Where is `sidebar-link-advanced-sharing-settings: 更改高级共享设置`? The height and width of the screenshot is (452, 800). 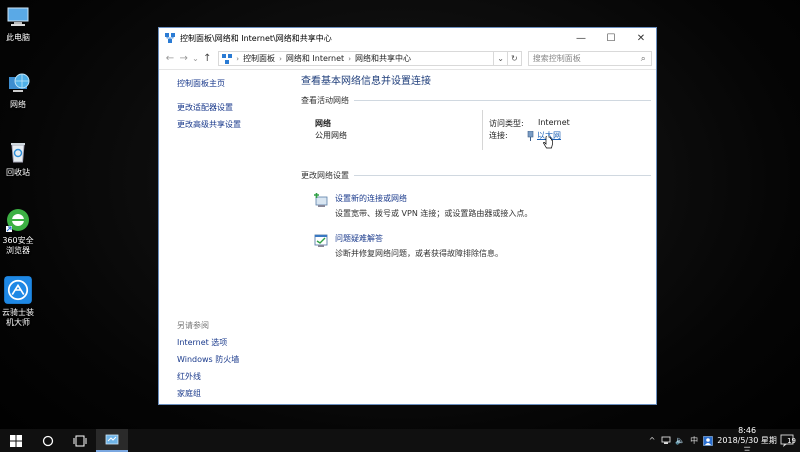 sidebar-link-advanced-sharing-settings: 更改高级共享设置 is located at coordinates (232, 124).